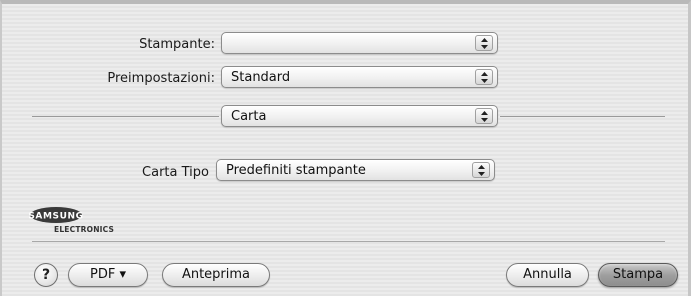 This screenshot has height=296, width=691. What do you see at coordinates (582, 116) in the screenshot?
I see `section-divider-right` at bounding box center [582, 116].